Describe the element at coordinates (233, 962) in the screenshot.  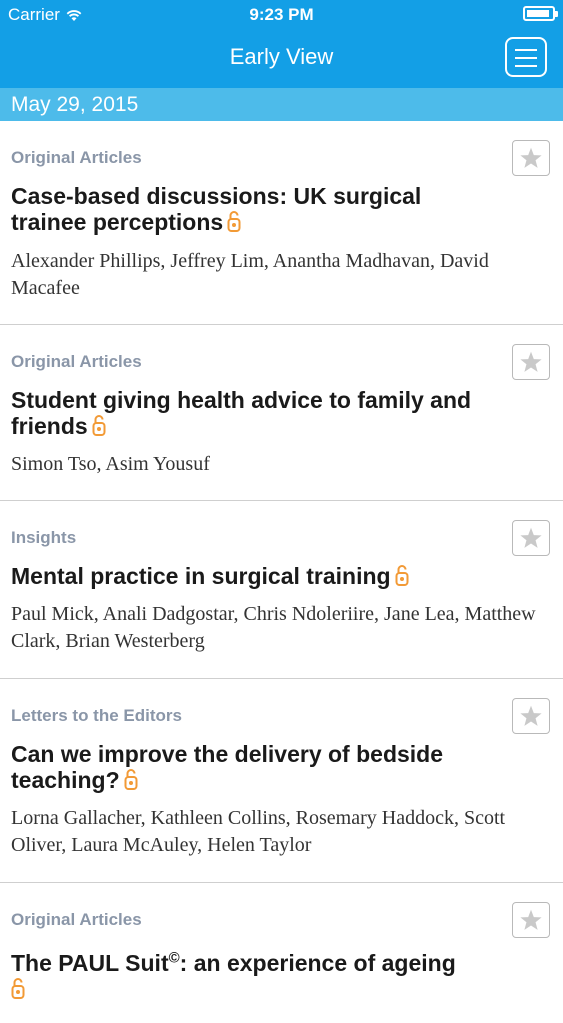
I see `article-title-text: The PAUL Suit©: an experience of ageing` at that location.